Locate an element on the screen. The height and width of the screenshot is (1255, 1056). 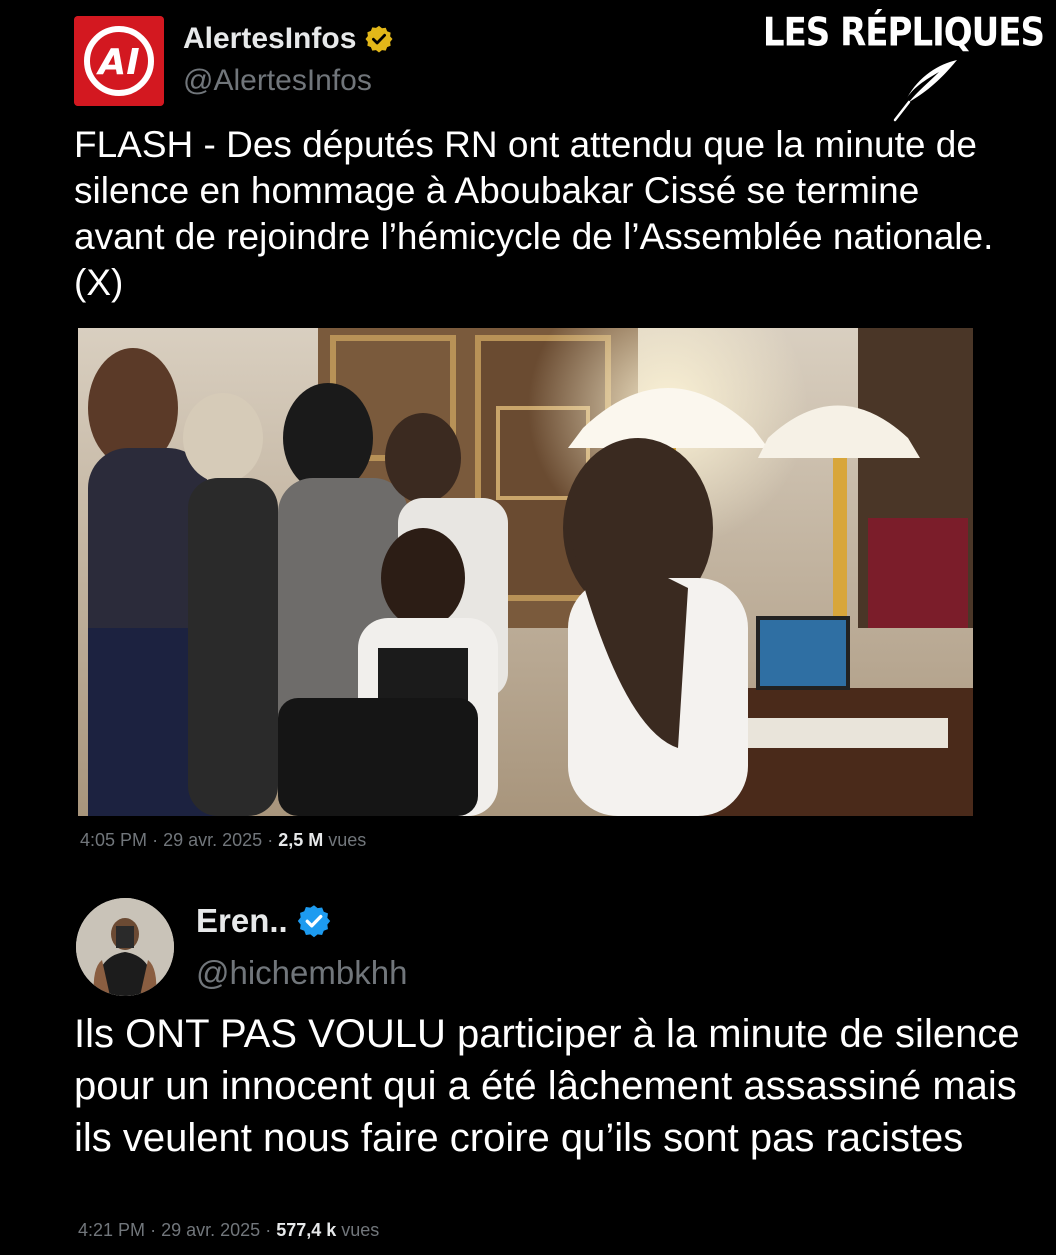
views-count: 577,4 k is located at coordinates (306, 1230).